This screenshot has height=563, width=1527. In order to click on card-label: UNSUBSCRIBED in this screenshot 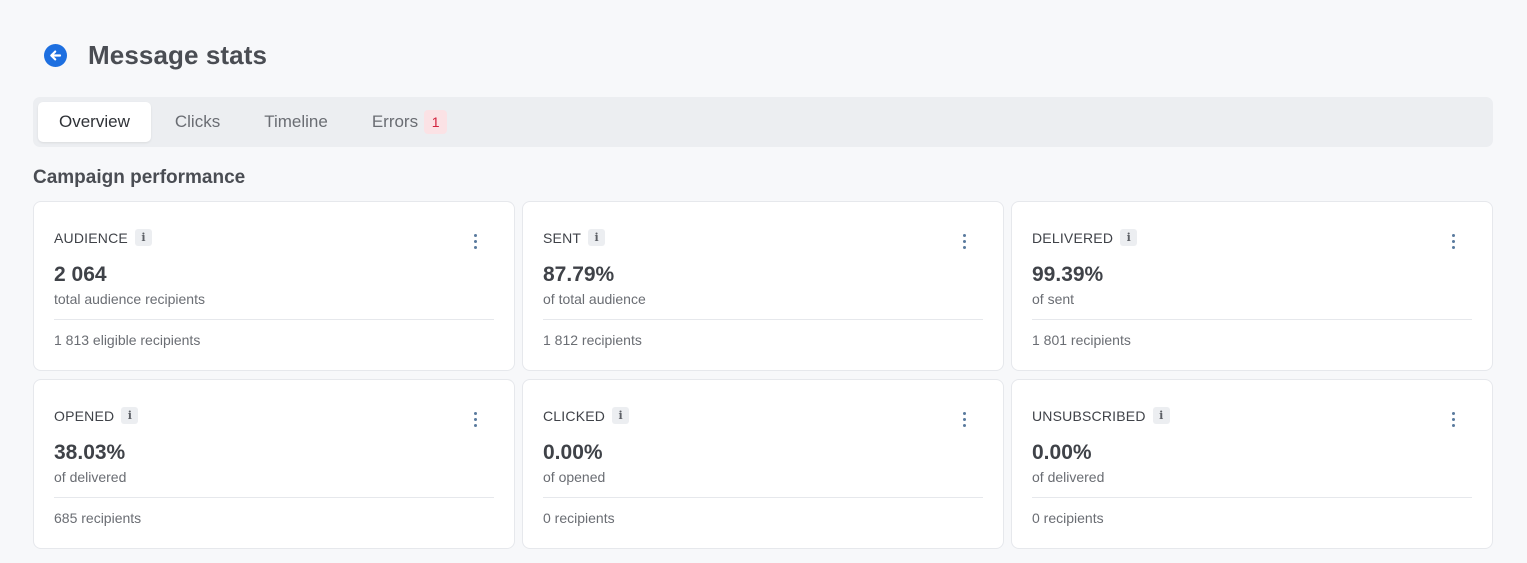, I will do `click(1089, 415)`.